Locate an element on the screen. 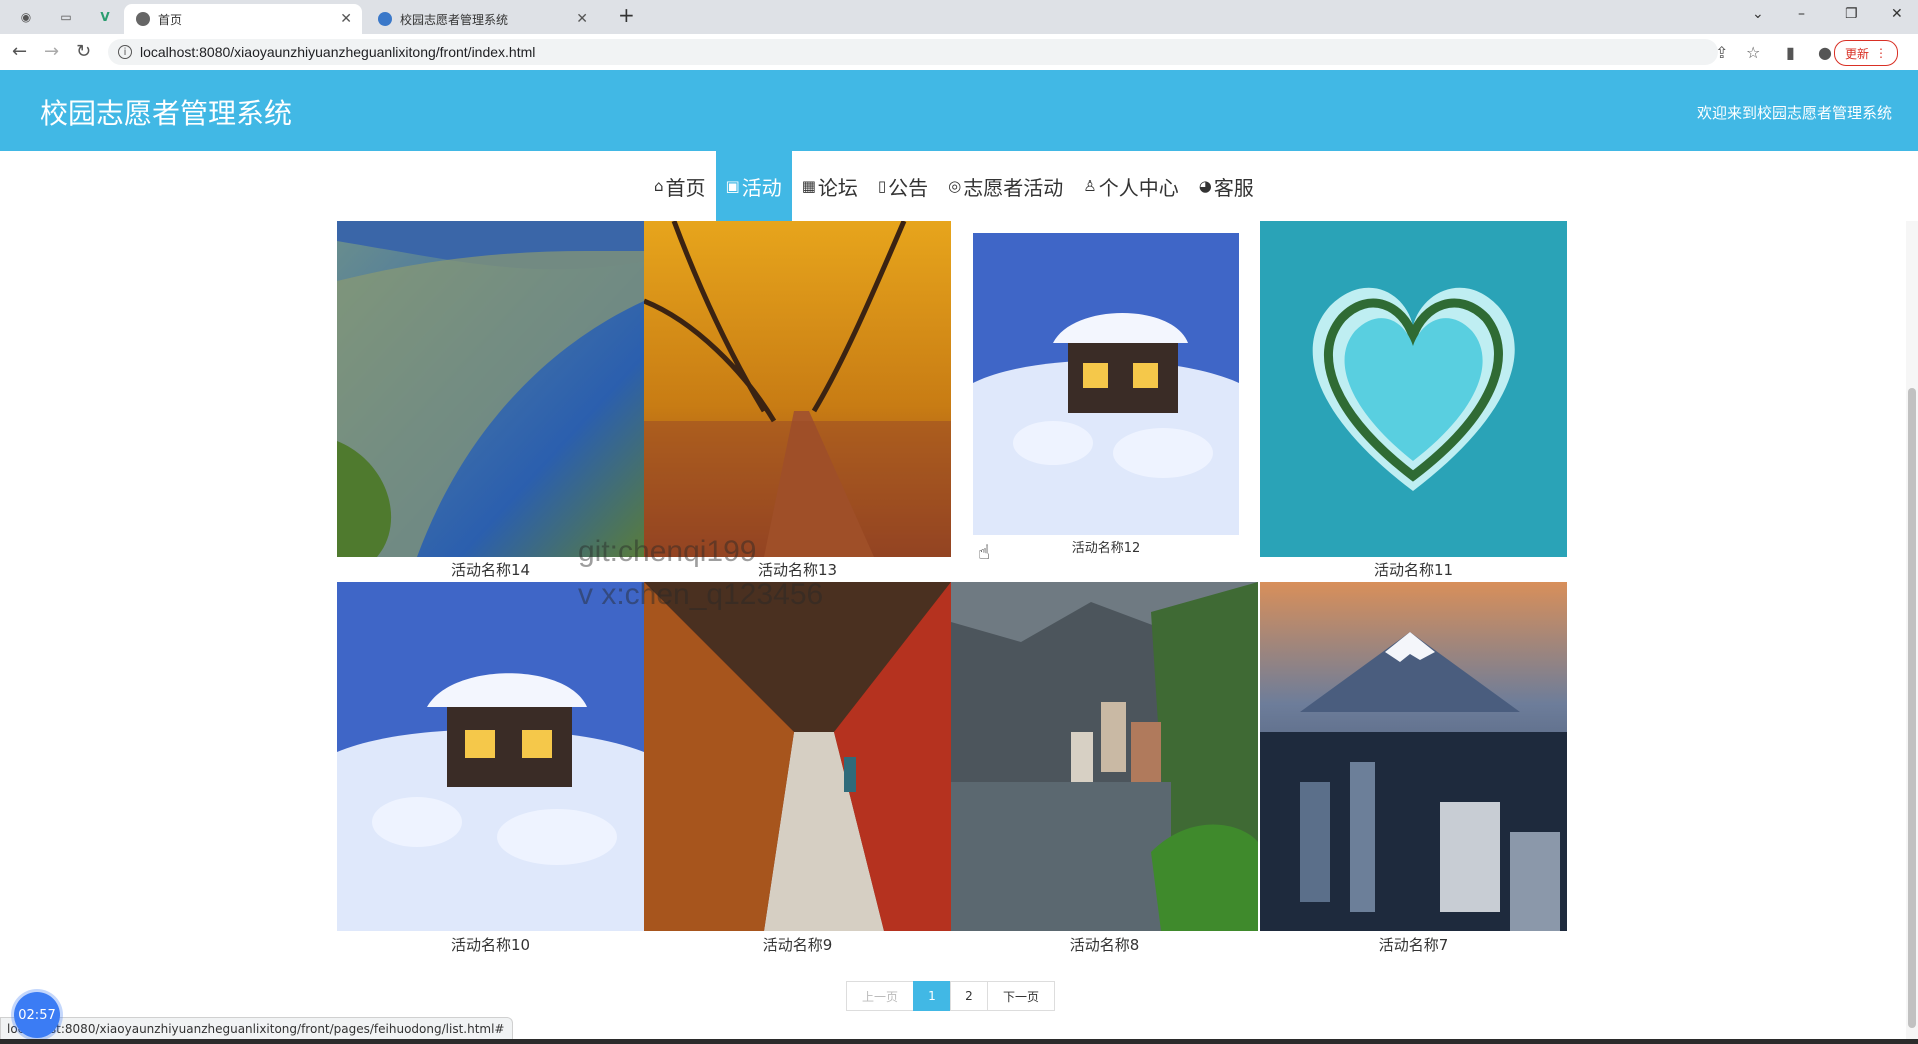 This screenshot has width=1918, height=1044. activity-card: 活动名称8 is located at coordinates (1104, 769).